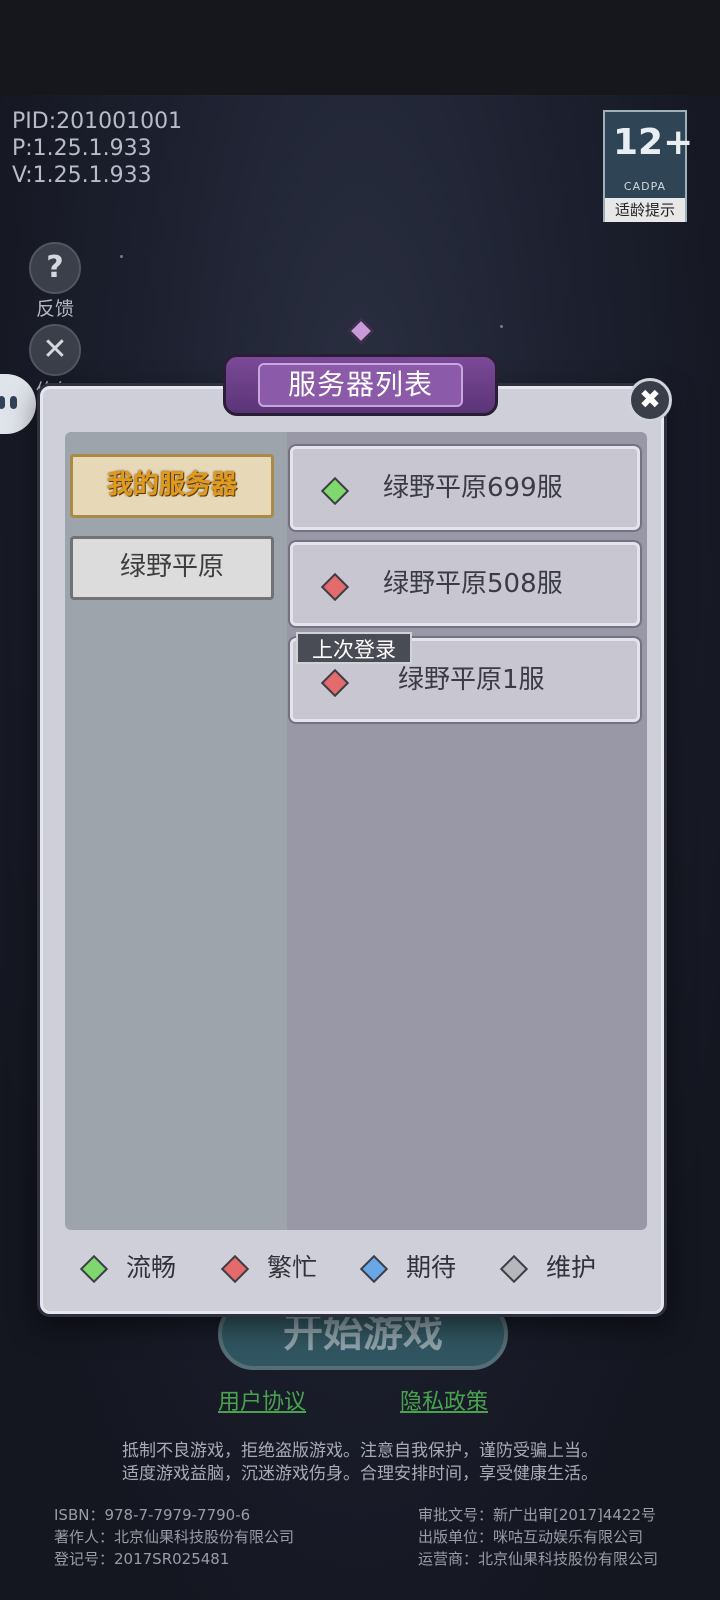 This screenshot has width=720, height=1600. Describe the element at coordinates (537, 1515) in the screenshot. I see `approval-text: 审批文号：新广出审[2017]4422号` at that location.